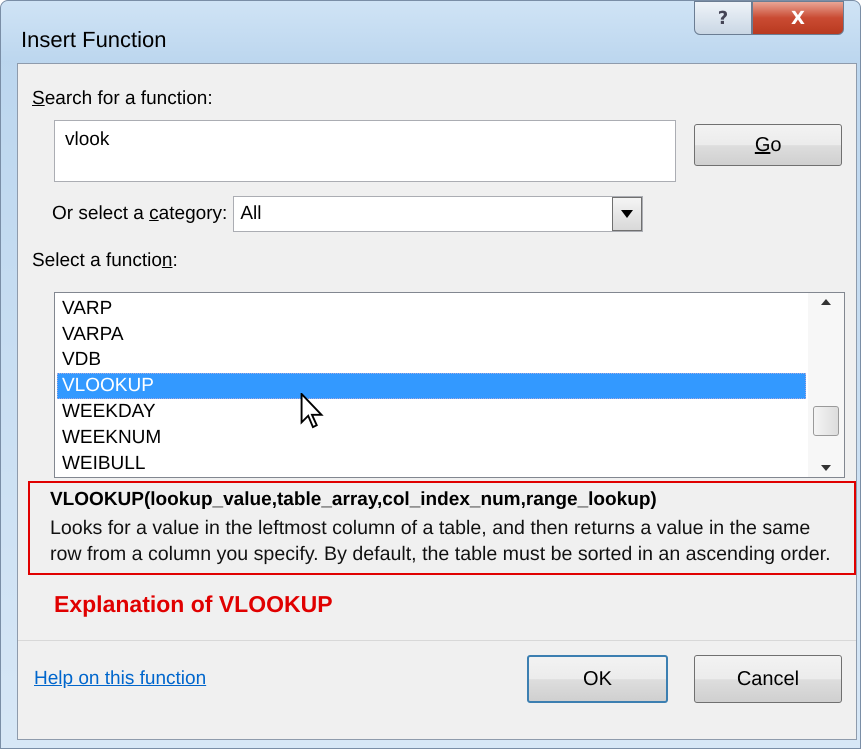  I want to click on function-item: VDB, so click(431, 361).